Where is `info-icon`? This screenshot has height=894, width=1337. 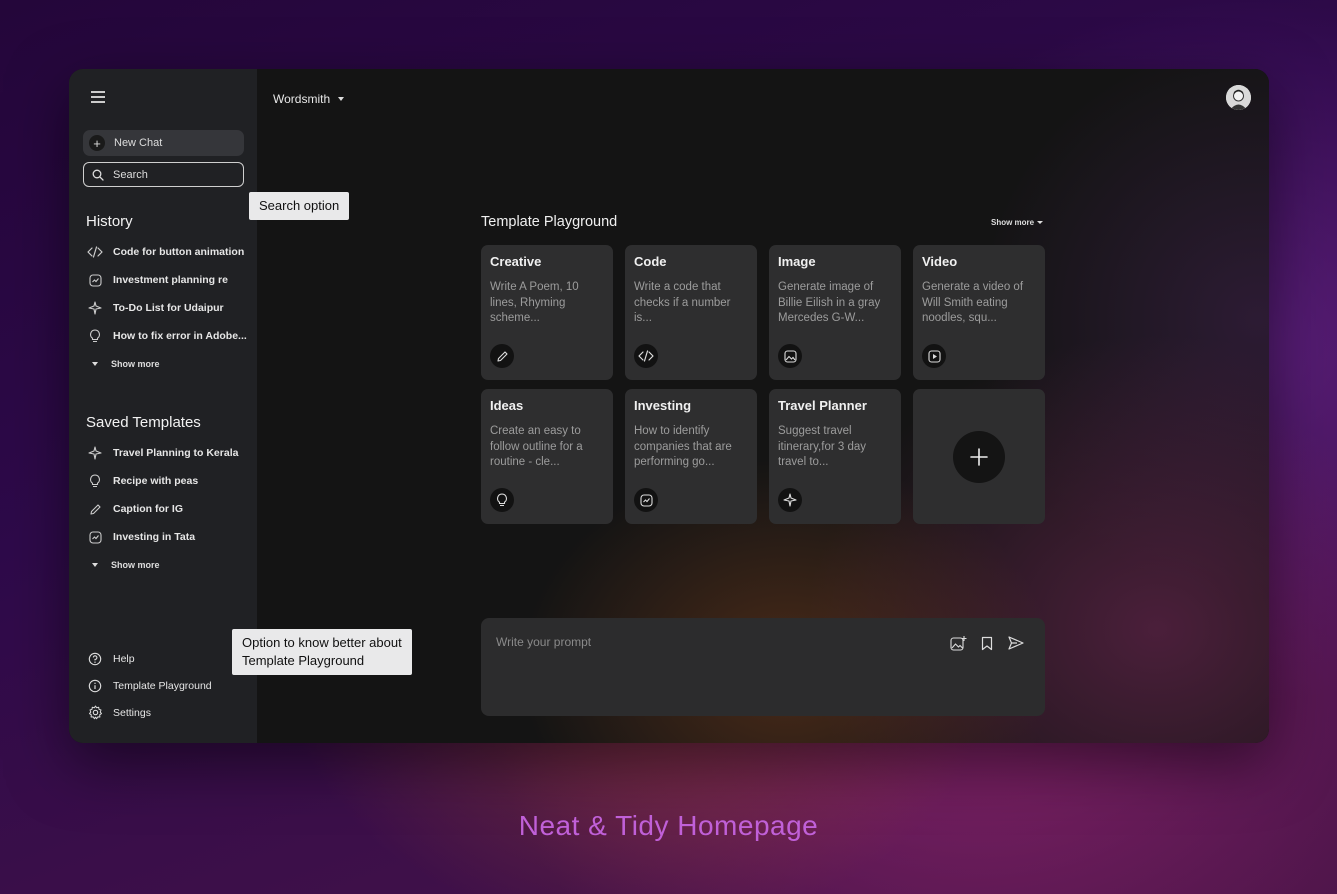 info-icon is located at coordinates (95, 686).